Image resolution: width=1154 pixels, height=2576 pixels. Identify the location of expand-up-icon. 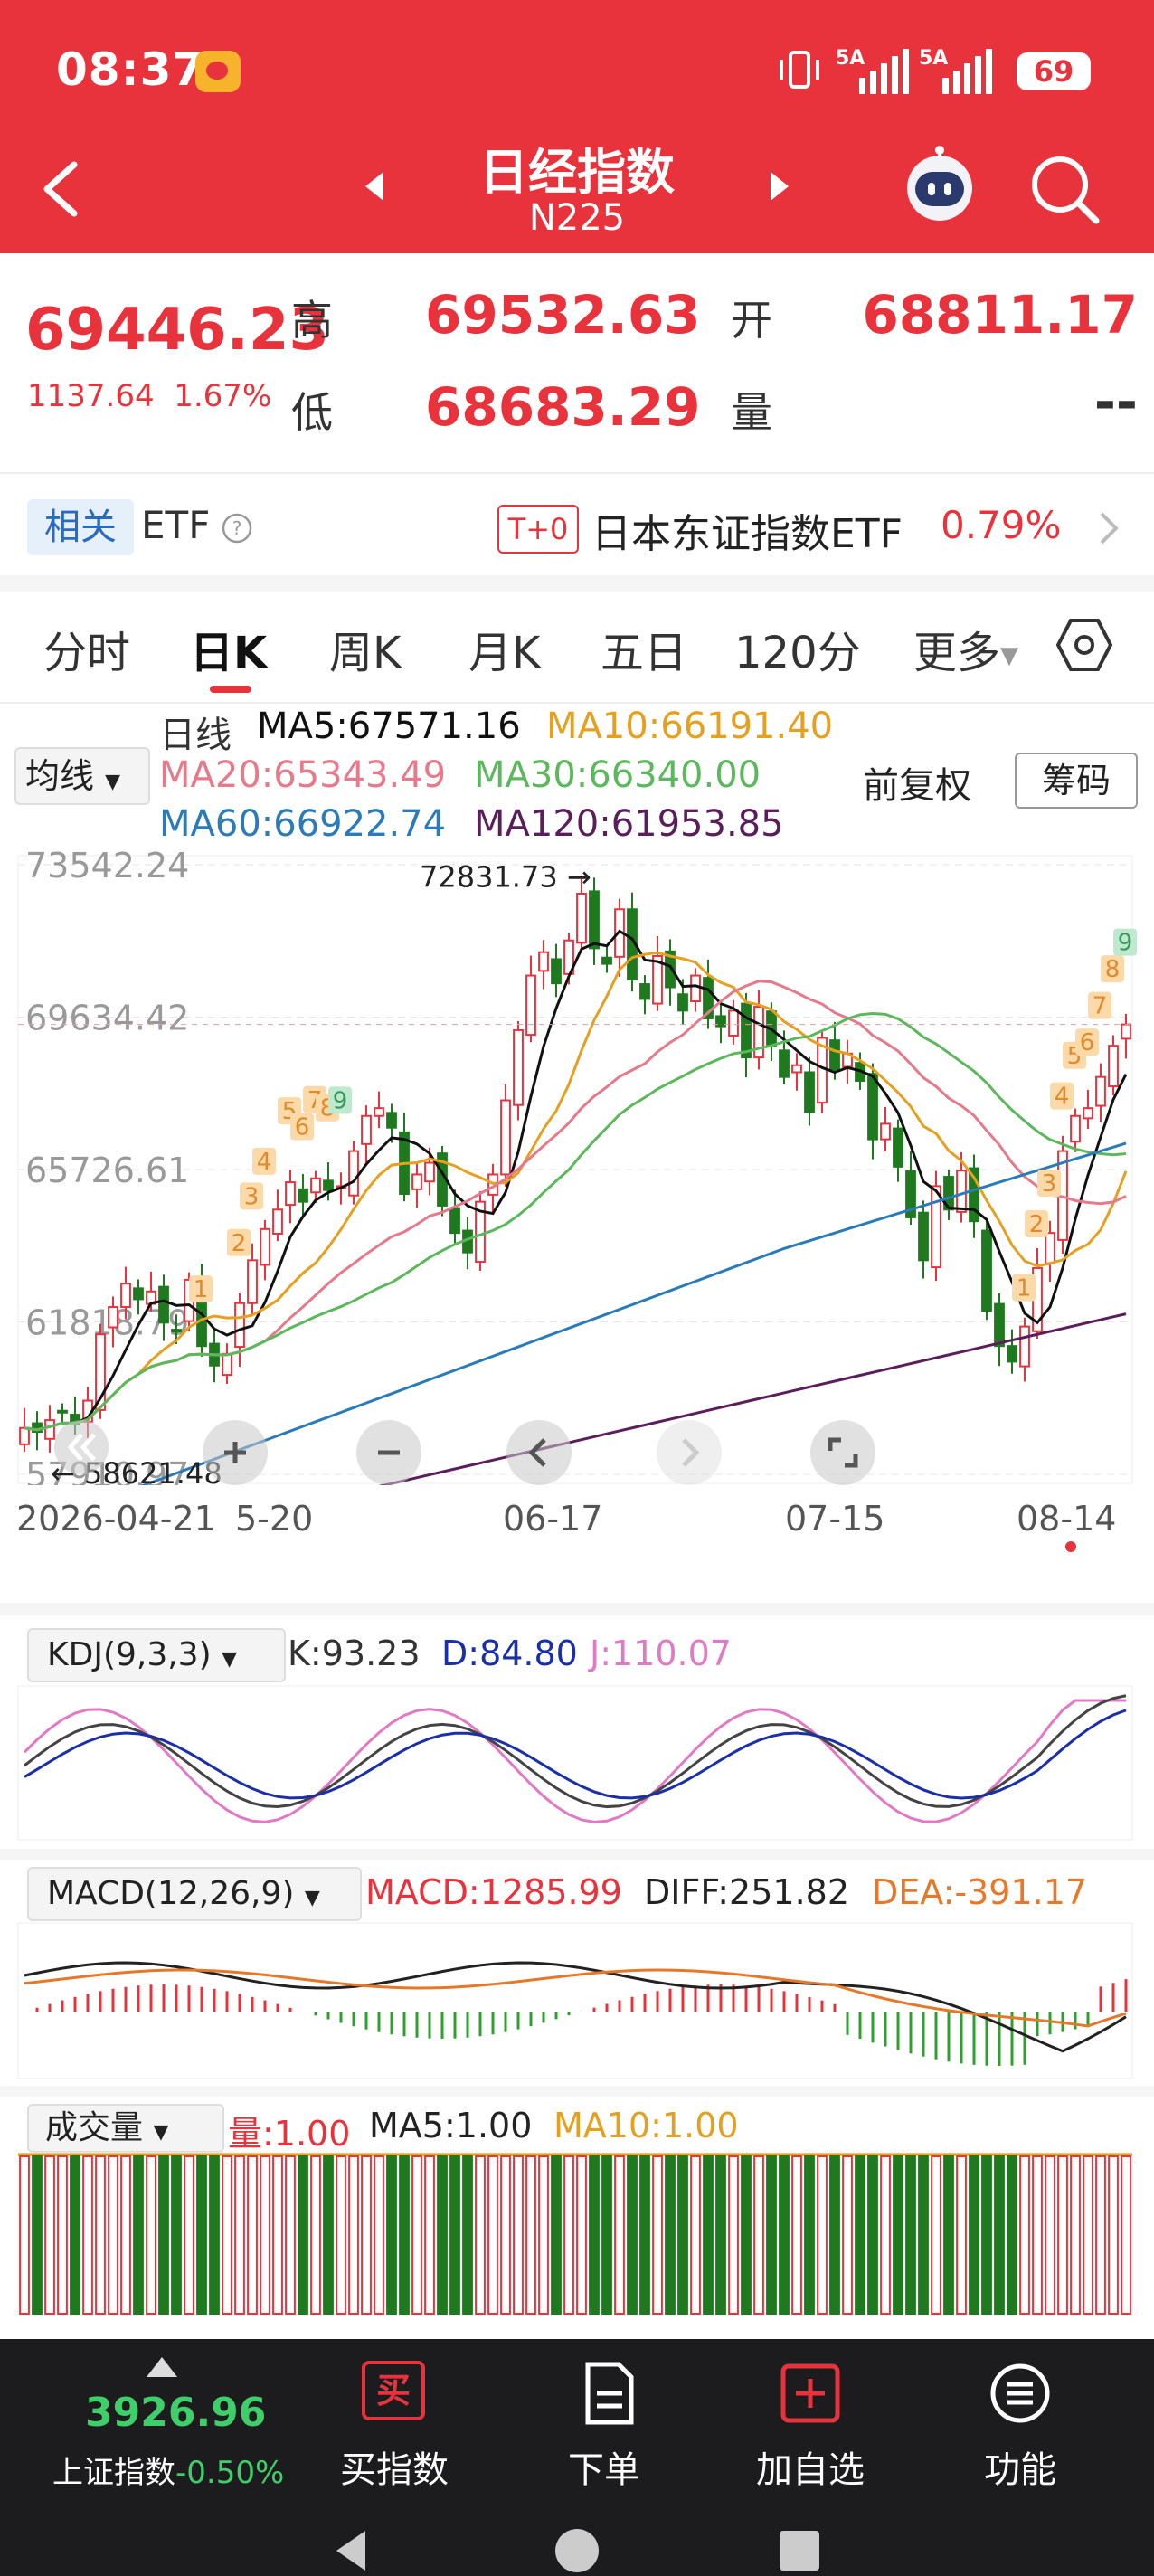
(162, 2367).